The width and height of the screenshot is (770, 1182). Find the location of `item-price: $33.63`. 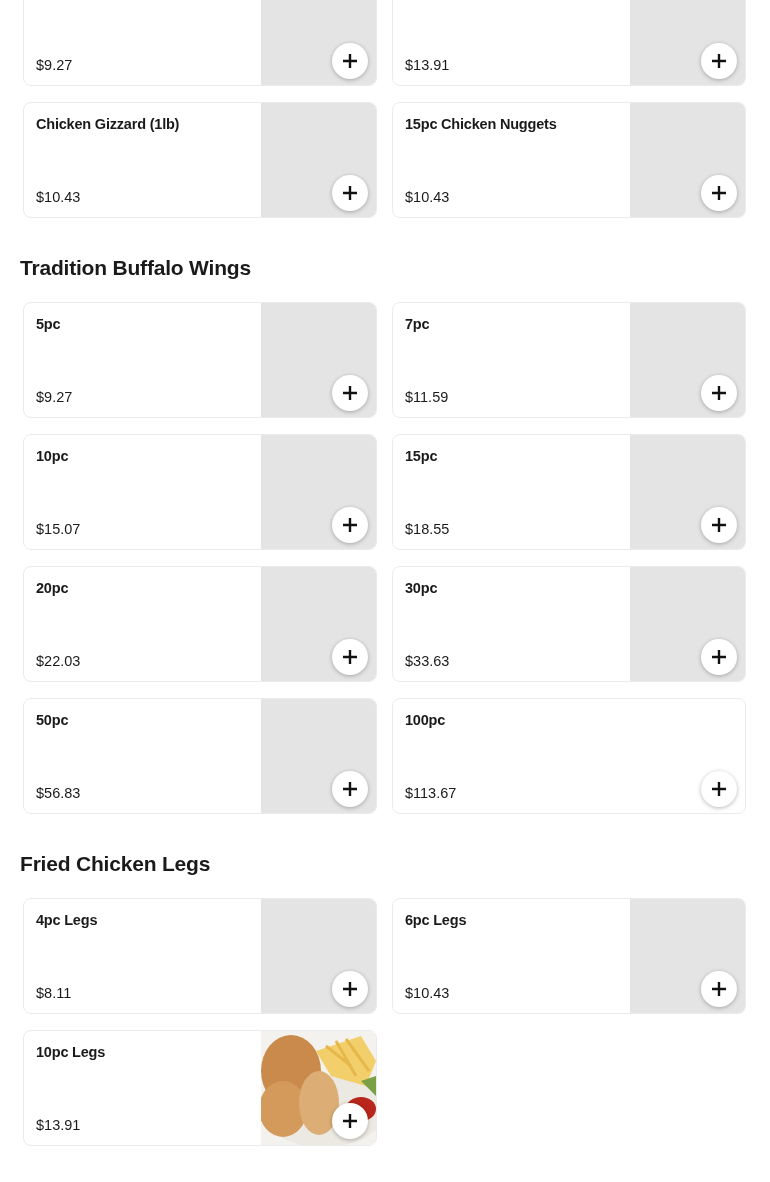

item-price: $33.63 is located at coordinates (427, 661).